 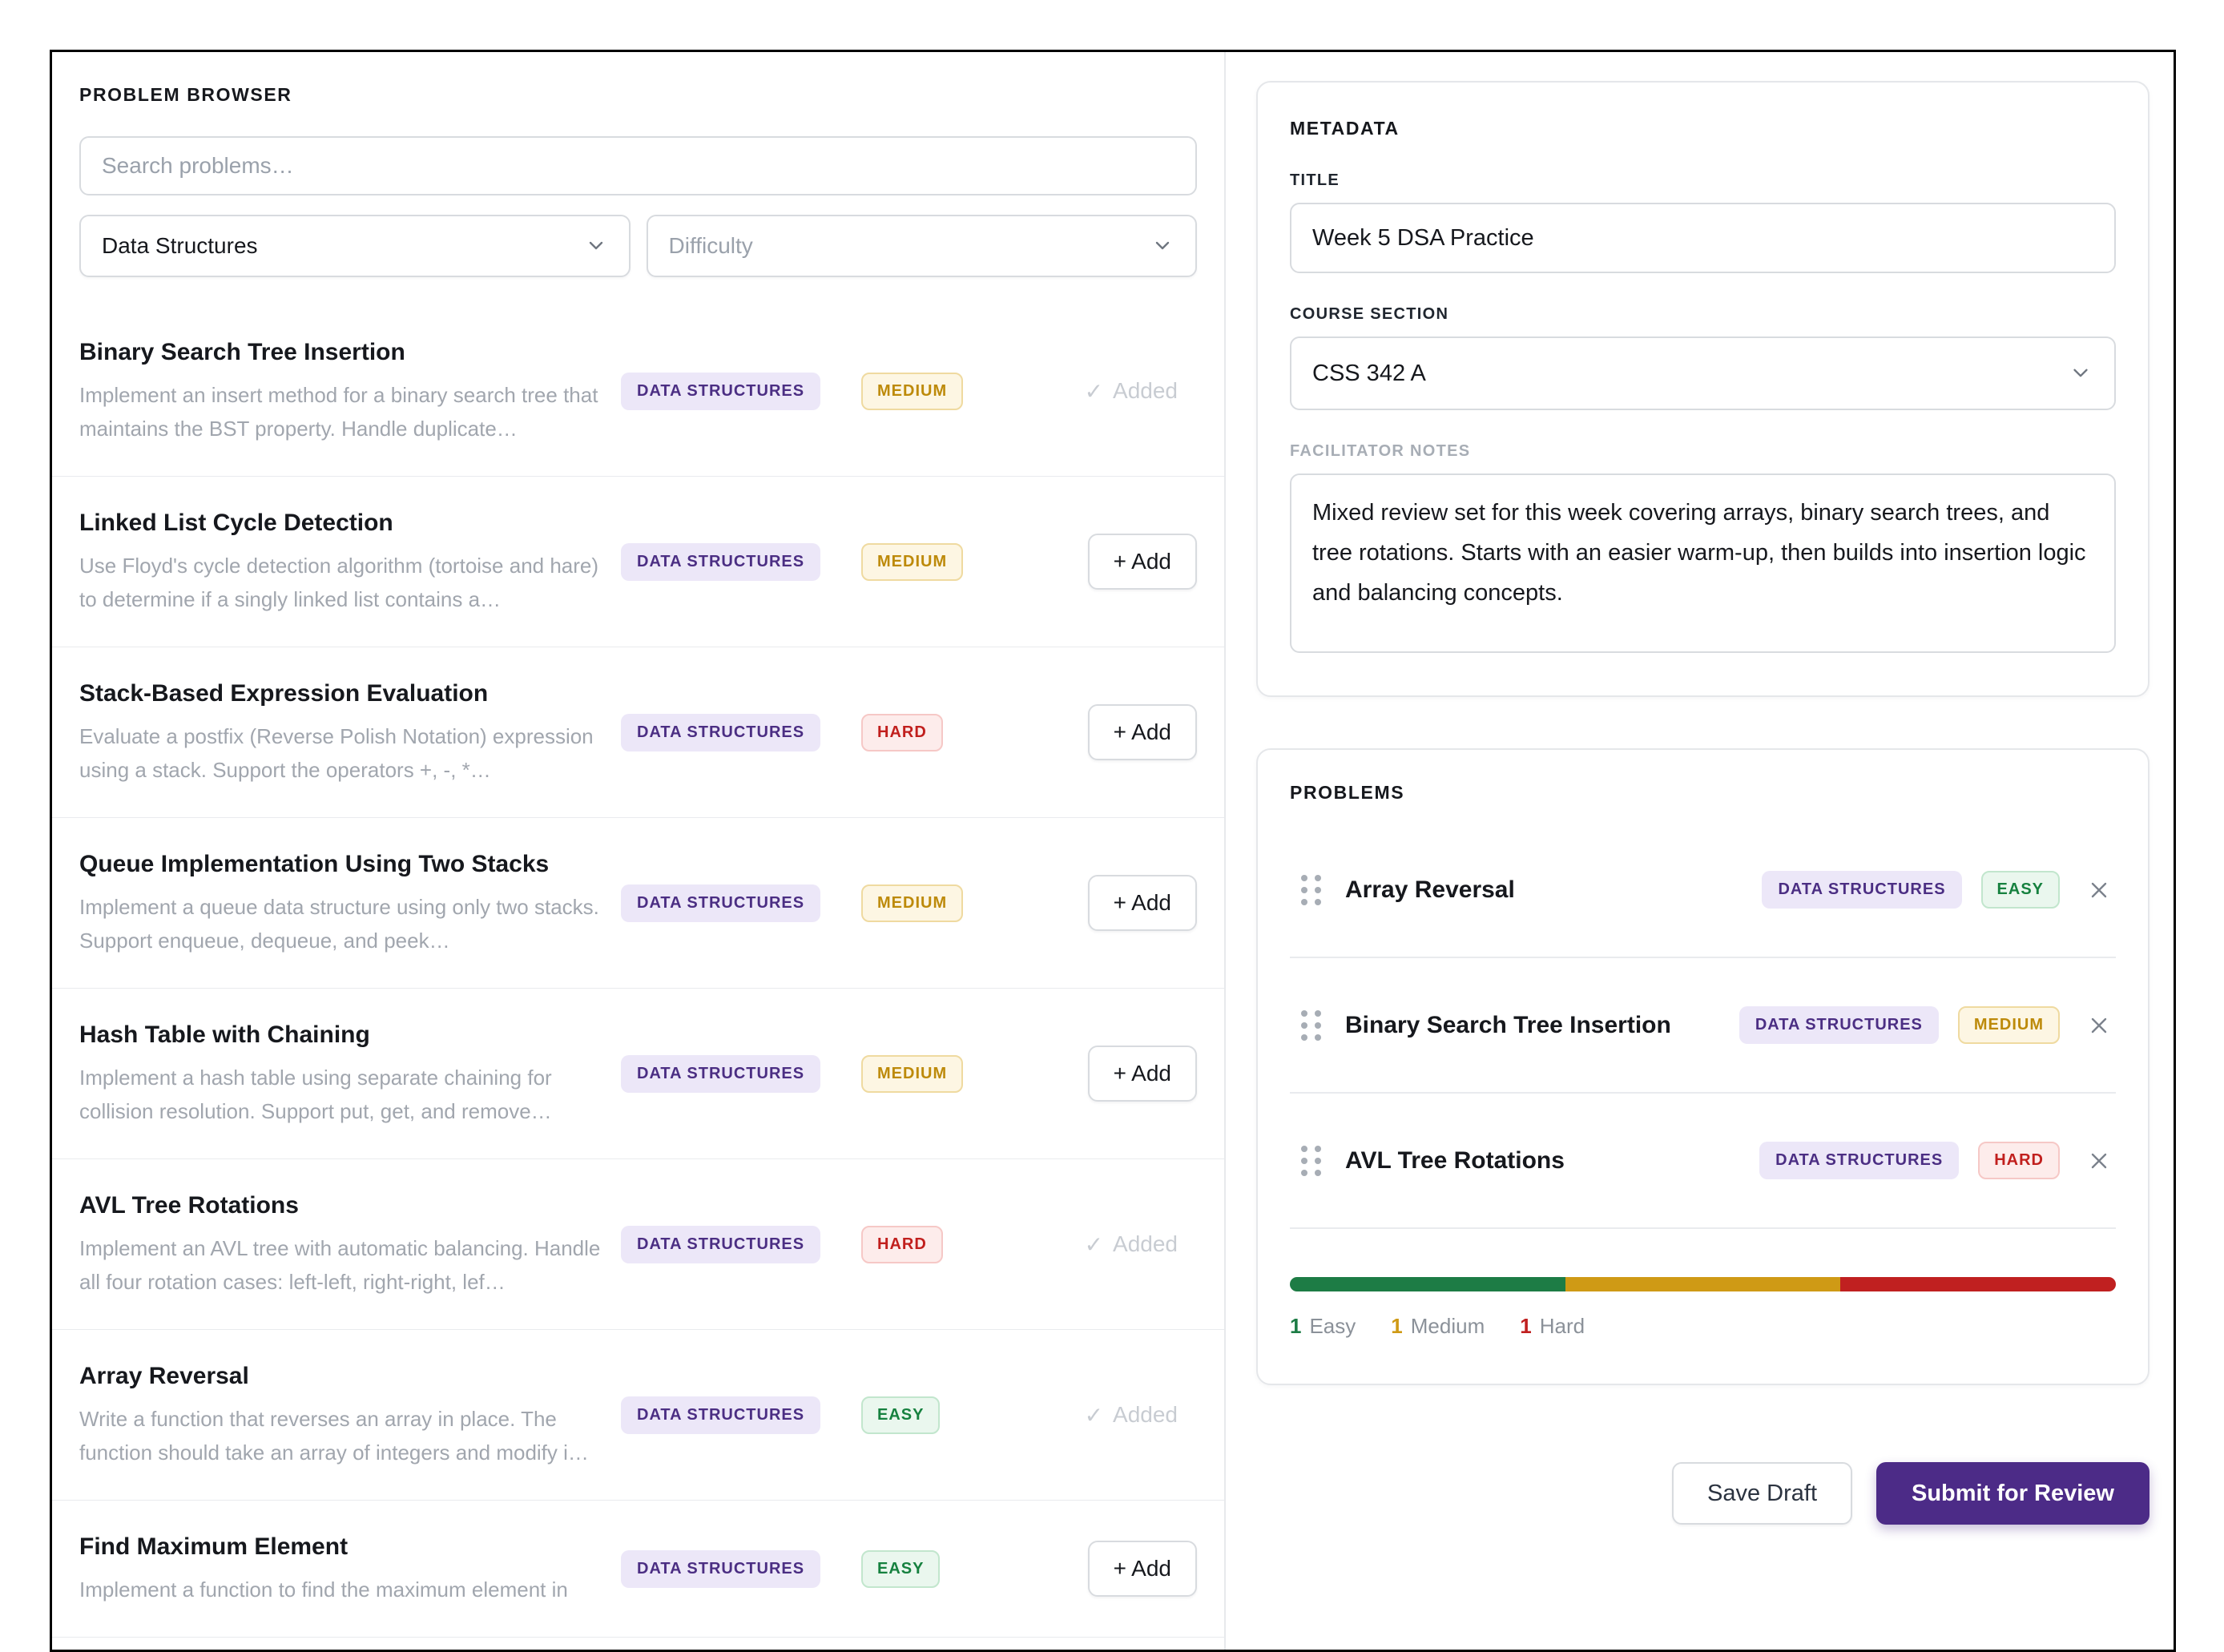 I want to click on difficulty-legend: 1 Easy 1 Medium 1 Hard, so click(x=1703, y=1326).